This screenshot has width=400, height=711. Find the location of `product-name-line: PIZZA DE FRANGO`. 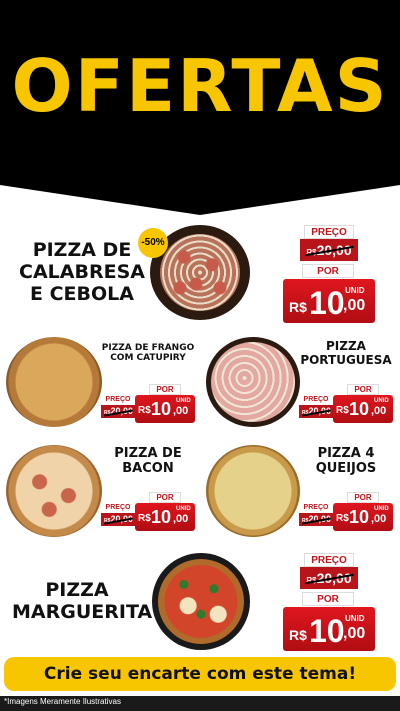

product-name-line: PIZZA DE FRANGO is located at coordinates (148, 348).